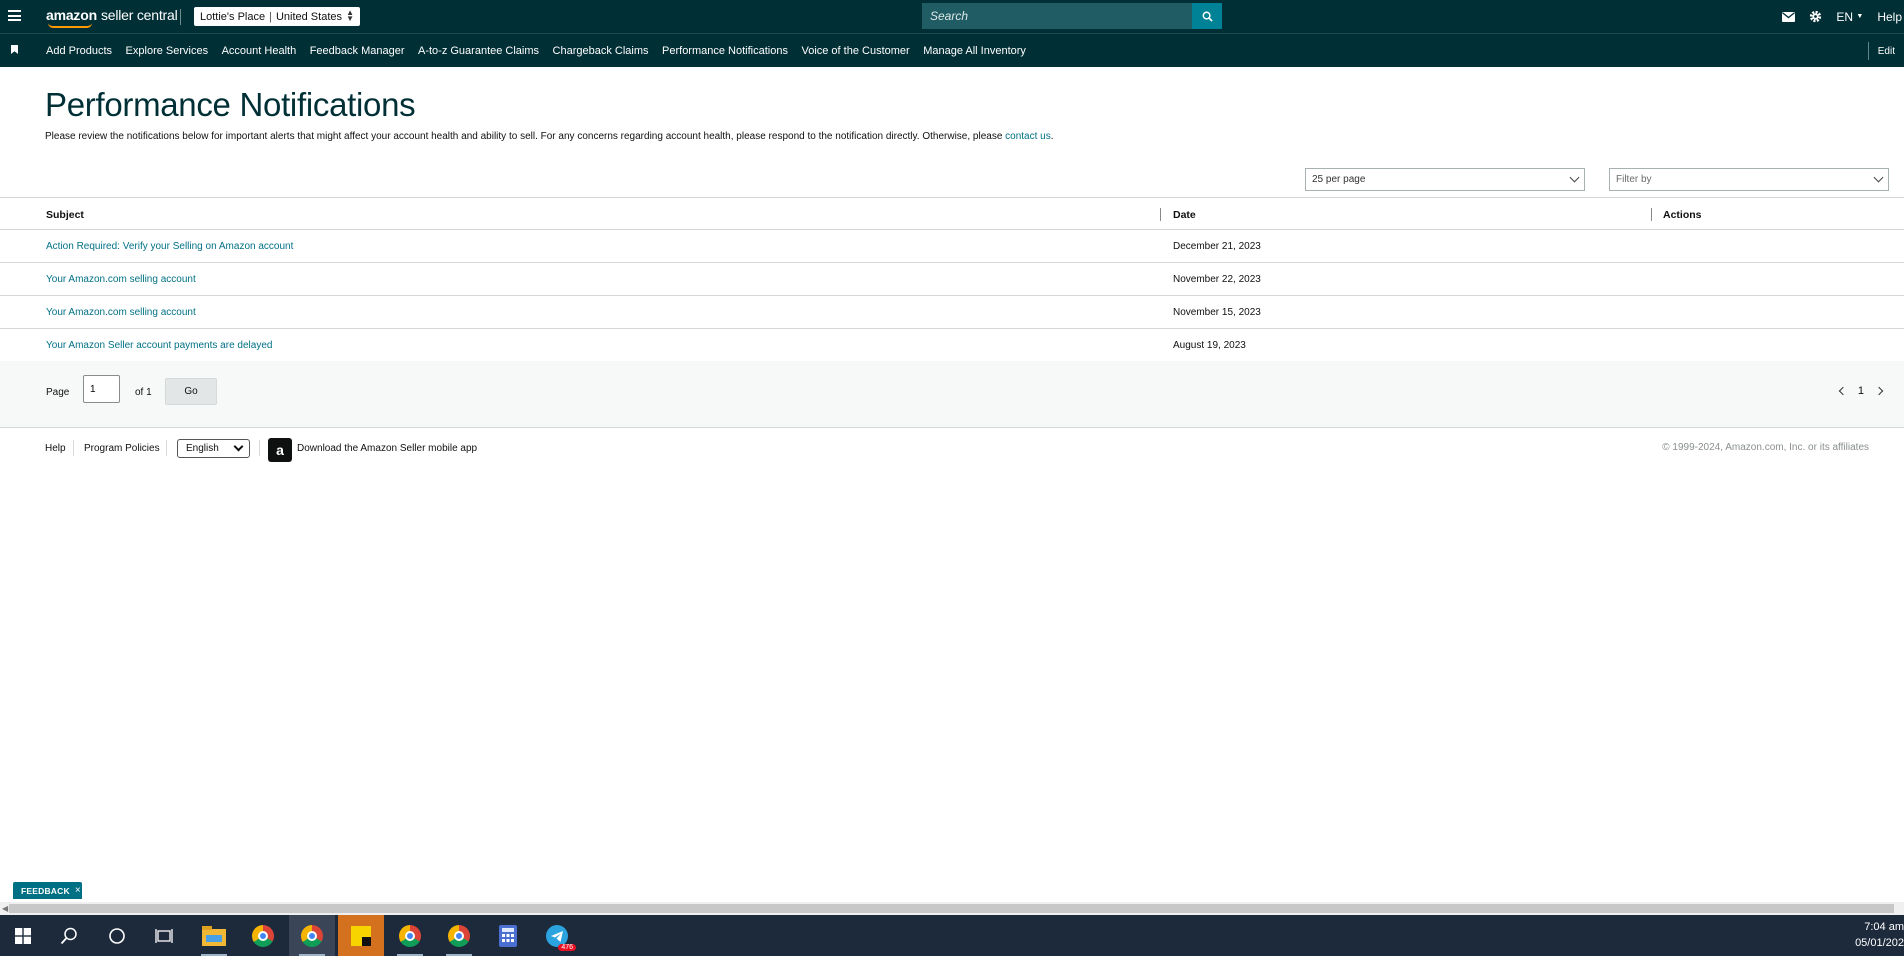 Image resolution: width=1904 pixels, height=956 pixels. Describe the element at coordinates (101, 389) in the screenshot. I see `page-number-input` at that location.